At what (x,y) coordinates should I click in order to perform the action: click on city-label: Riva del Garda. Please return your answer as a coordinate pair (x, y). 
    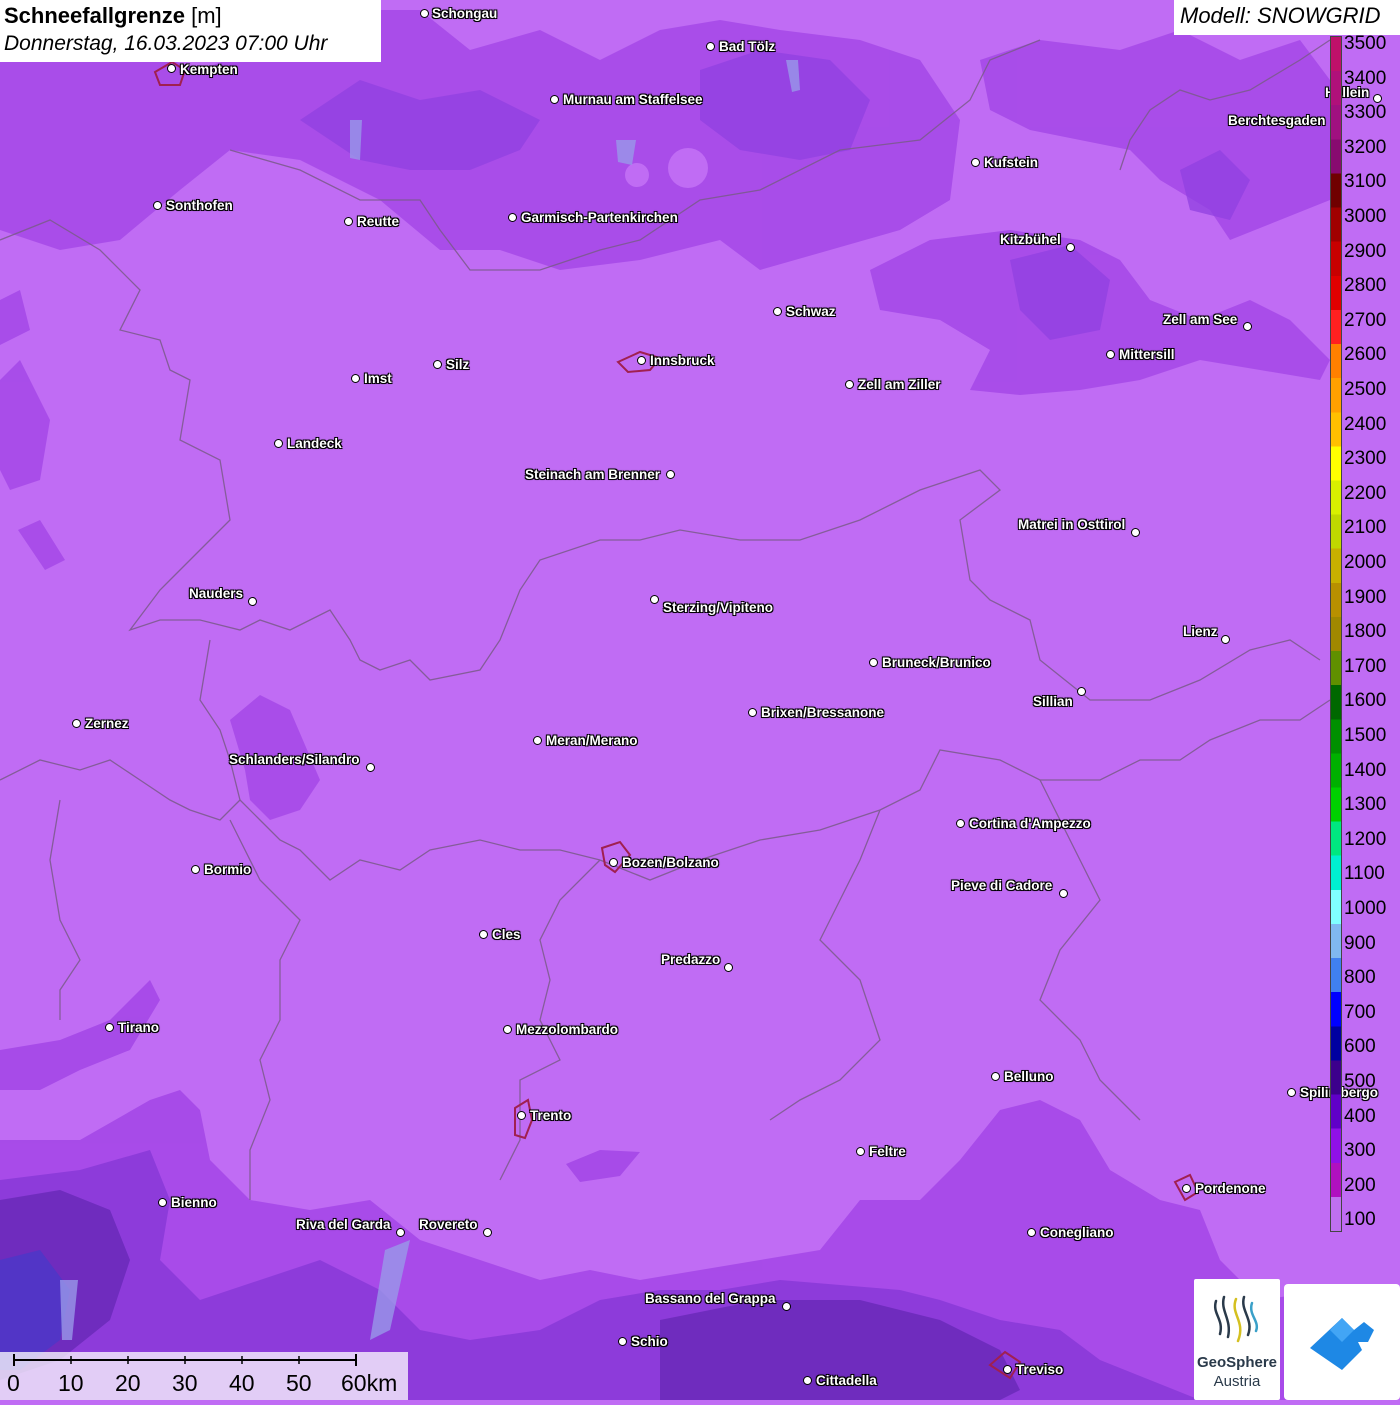
    Looking at the image, I should click on (343, 1224).